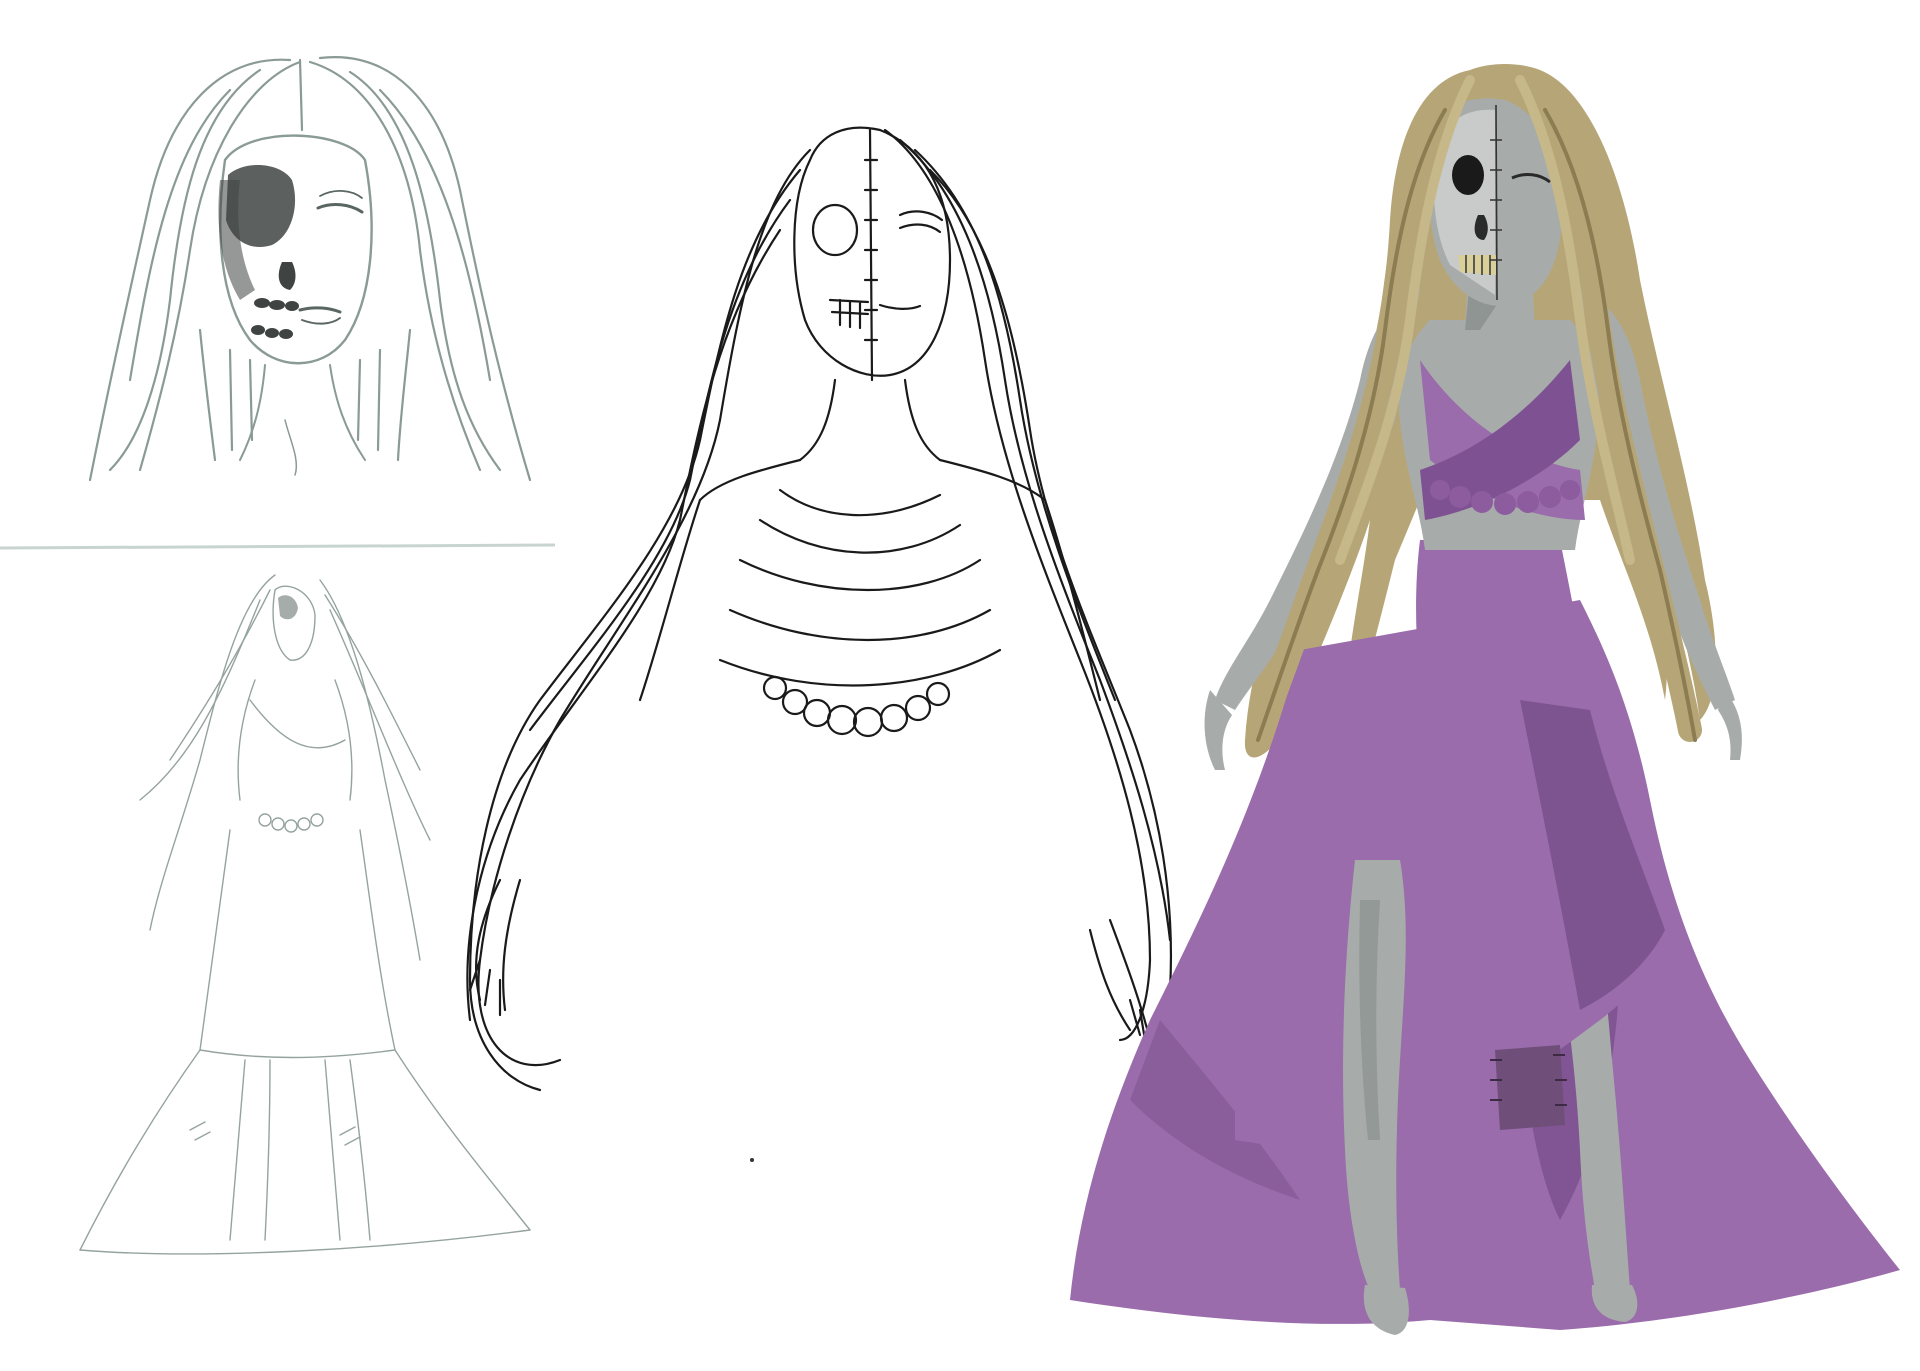  What do you see at coordinates (1468, 175) in the screenshot?
I see `eye-socket` at bounding box center [1468, 175].